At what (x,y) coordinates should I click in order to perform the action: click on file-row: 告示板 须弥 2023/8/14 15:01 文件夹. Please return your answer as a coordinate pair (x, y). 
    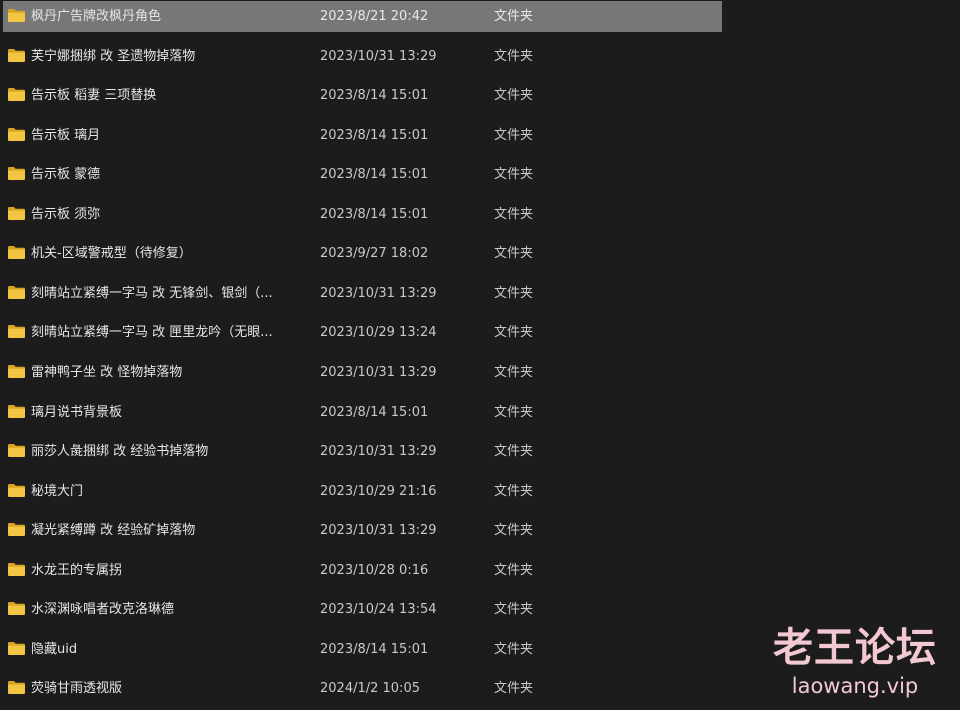
    Looking at the image, I should click on (362, 214).